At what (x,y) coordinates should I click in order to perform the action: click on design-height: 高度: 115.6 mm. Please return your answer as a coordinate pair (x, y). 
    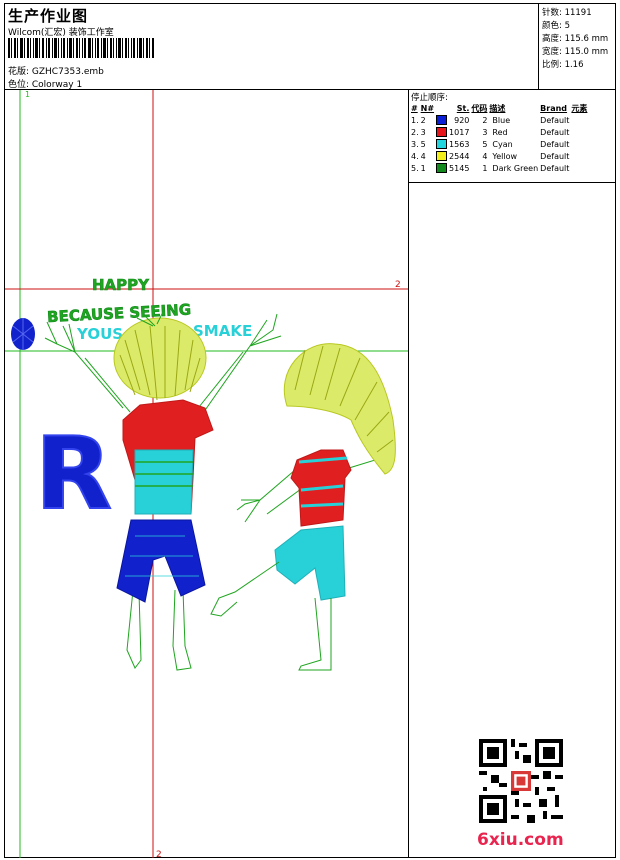
    Looking at the image, I should click on (575, 39).